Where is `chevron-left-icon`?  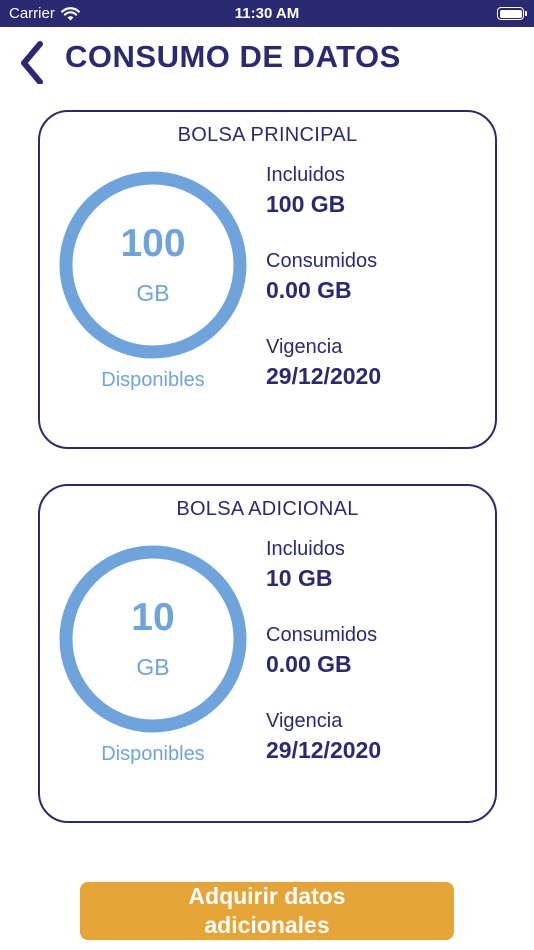
chevron-left-icon is located at coordinates (32, 63).